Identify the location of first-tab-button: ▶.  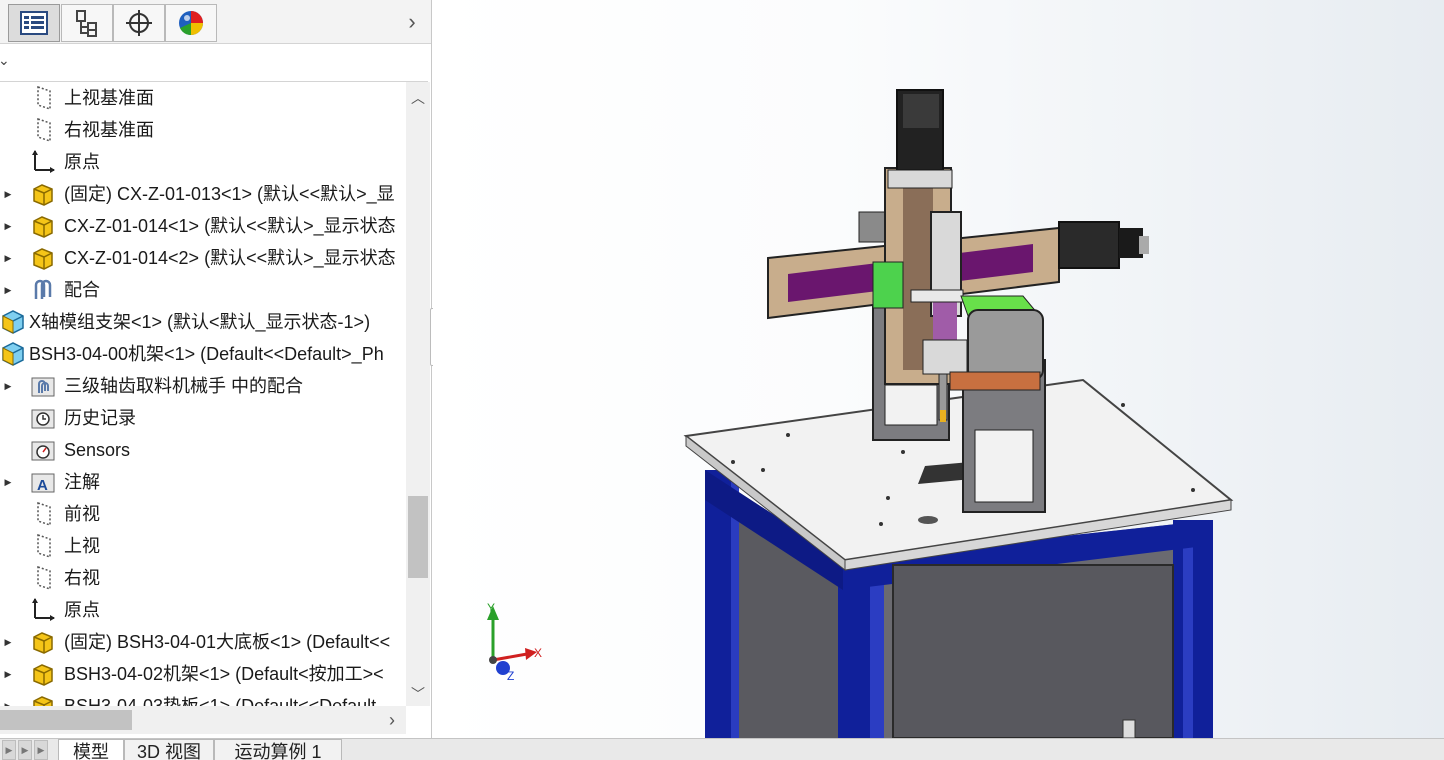
(9, 750).